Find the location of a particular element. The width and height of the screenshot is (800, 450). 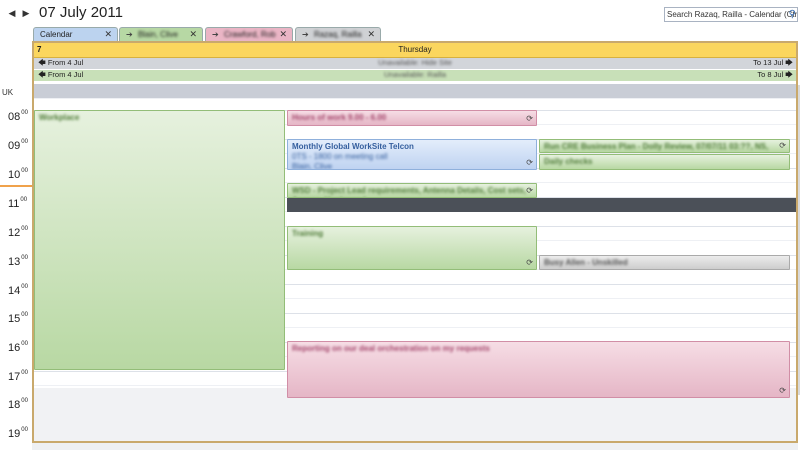

hour-label: 1300 is located at coordinates (18, 261).